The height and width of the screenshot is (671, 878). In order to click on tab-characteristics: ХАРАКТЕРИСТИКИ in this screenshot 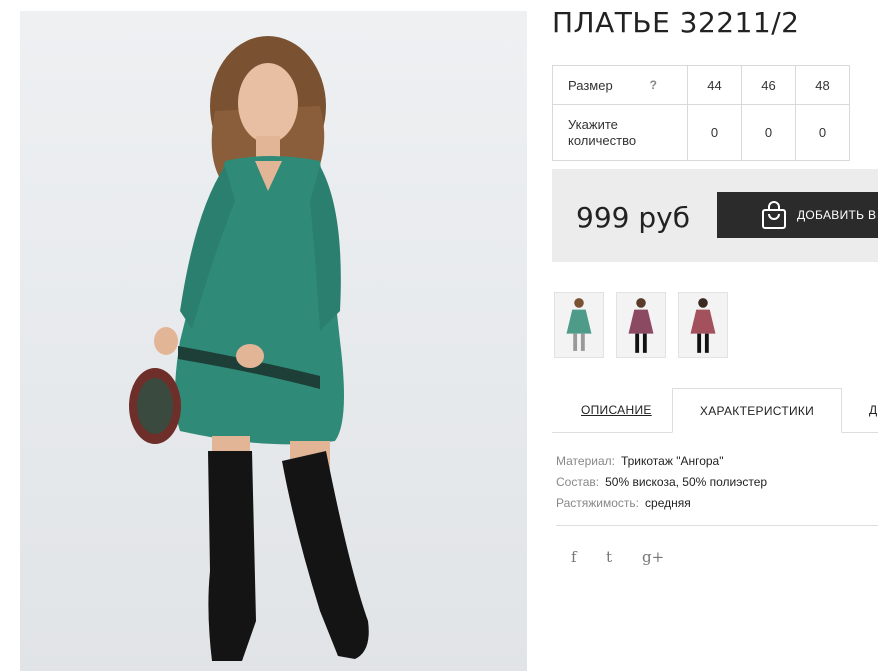, I will do `click(757, 410)`.